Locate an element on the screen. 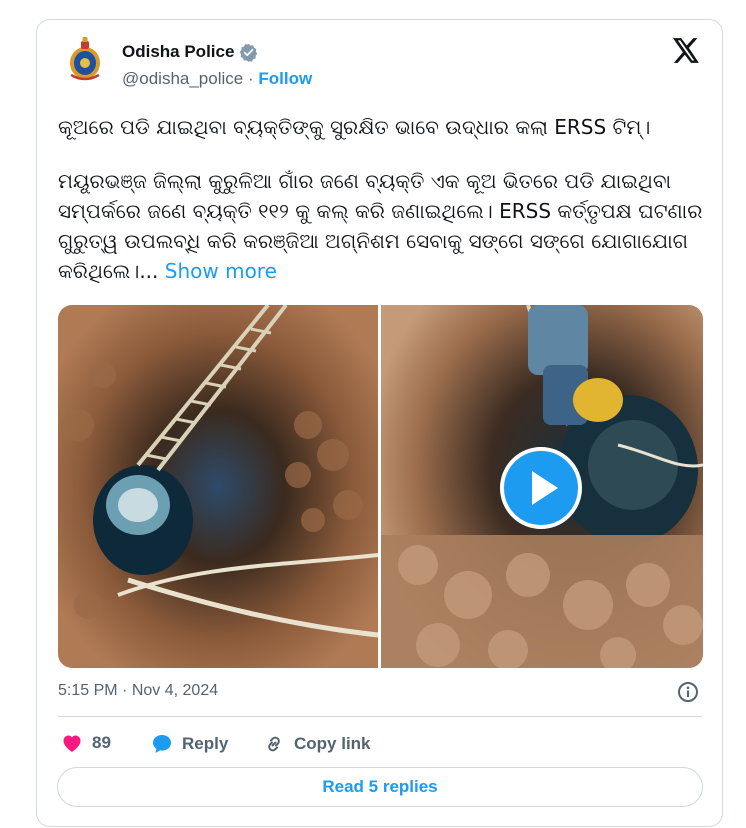  reply-bubble-icon is located at coordinates (162, 744).